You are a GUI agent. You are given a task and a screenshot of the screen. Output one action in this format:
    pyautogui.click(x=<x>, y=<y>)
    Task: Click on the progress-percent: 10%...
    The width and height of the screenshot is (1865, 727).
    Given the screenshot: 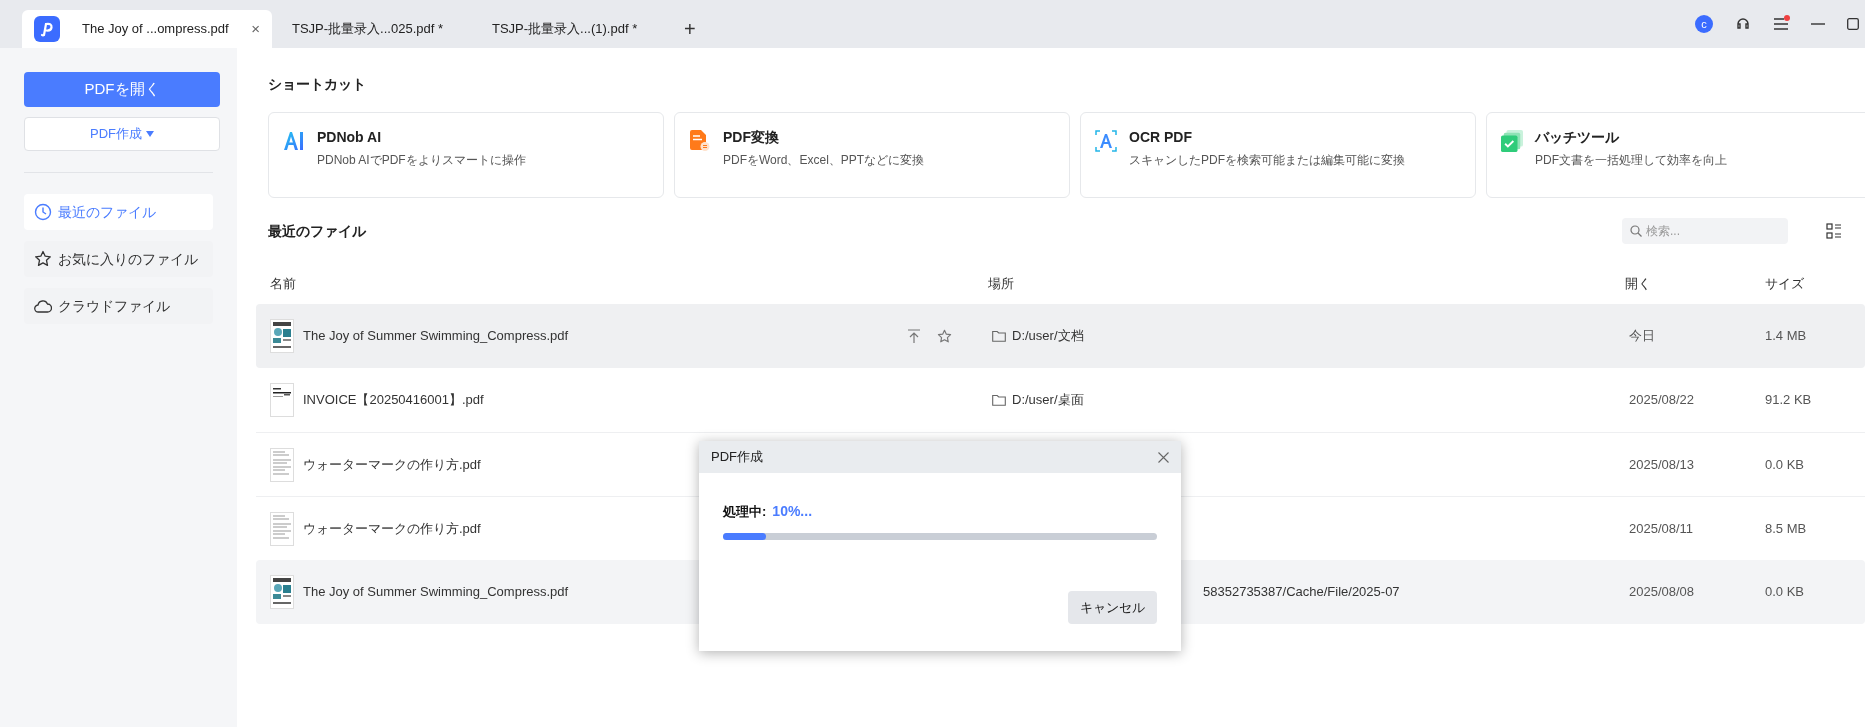 What is the action you would take?
    pyautogui.click(x=792, y=511)
    